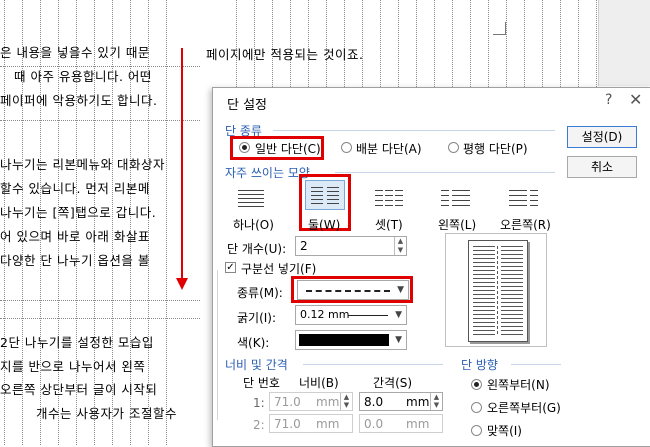  Describe the element at coordinates (453, 147) in the screenshot. I see `radio-parallel-columns` at that location.